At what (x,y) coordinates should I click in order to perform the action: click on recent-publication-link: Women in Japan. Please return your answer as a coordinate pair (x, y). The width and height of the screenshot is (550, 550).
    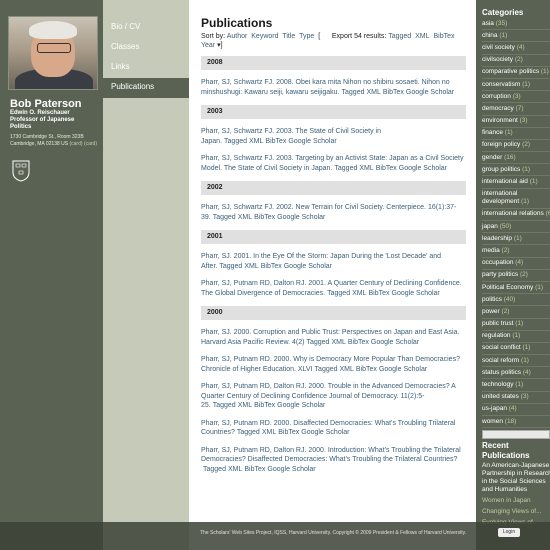
    Looking at the image, I should click on (516, 501).